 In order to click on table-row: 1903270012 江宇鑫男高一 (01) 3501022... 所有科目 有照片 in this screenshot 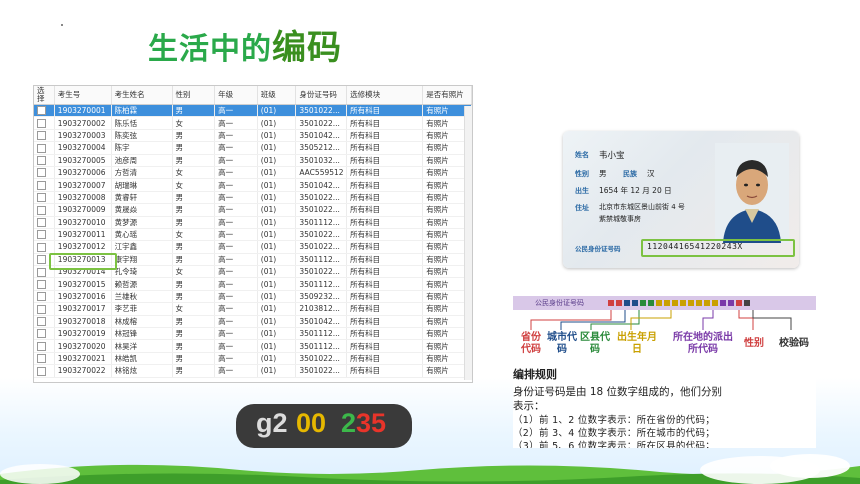, I will do `click(253, 247)`.